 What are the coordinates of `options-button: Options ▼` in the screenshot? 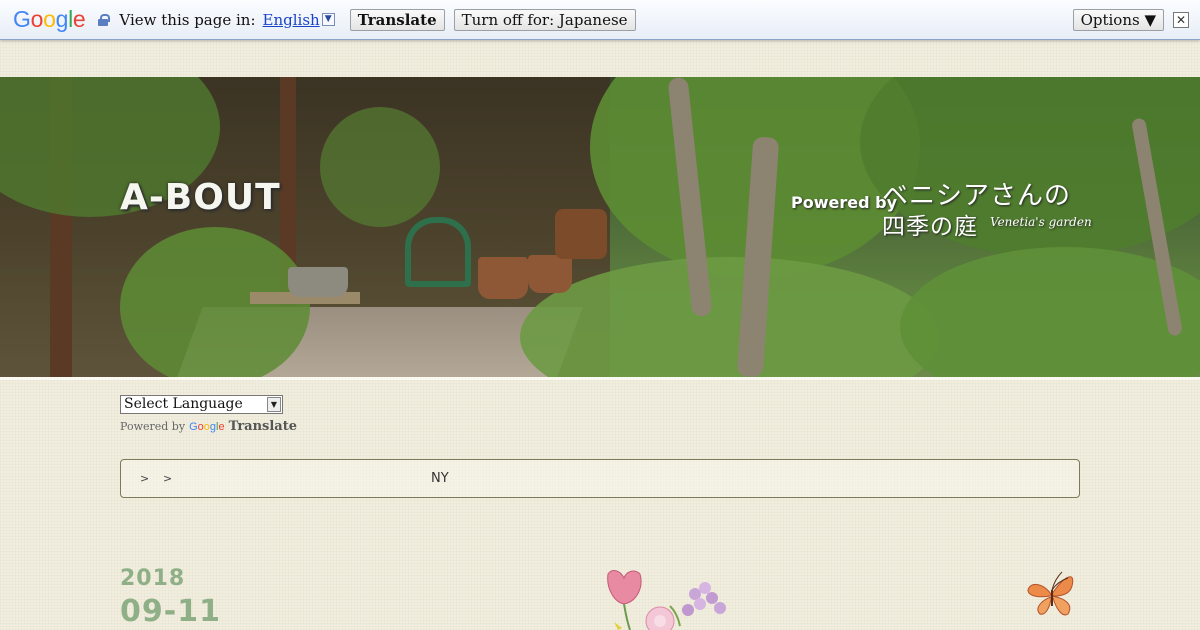 It's located at (1118, 19).